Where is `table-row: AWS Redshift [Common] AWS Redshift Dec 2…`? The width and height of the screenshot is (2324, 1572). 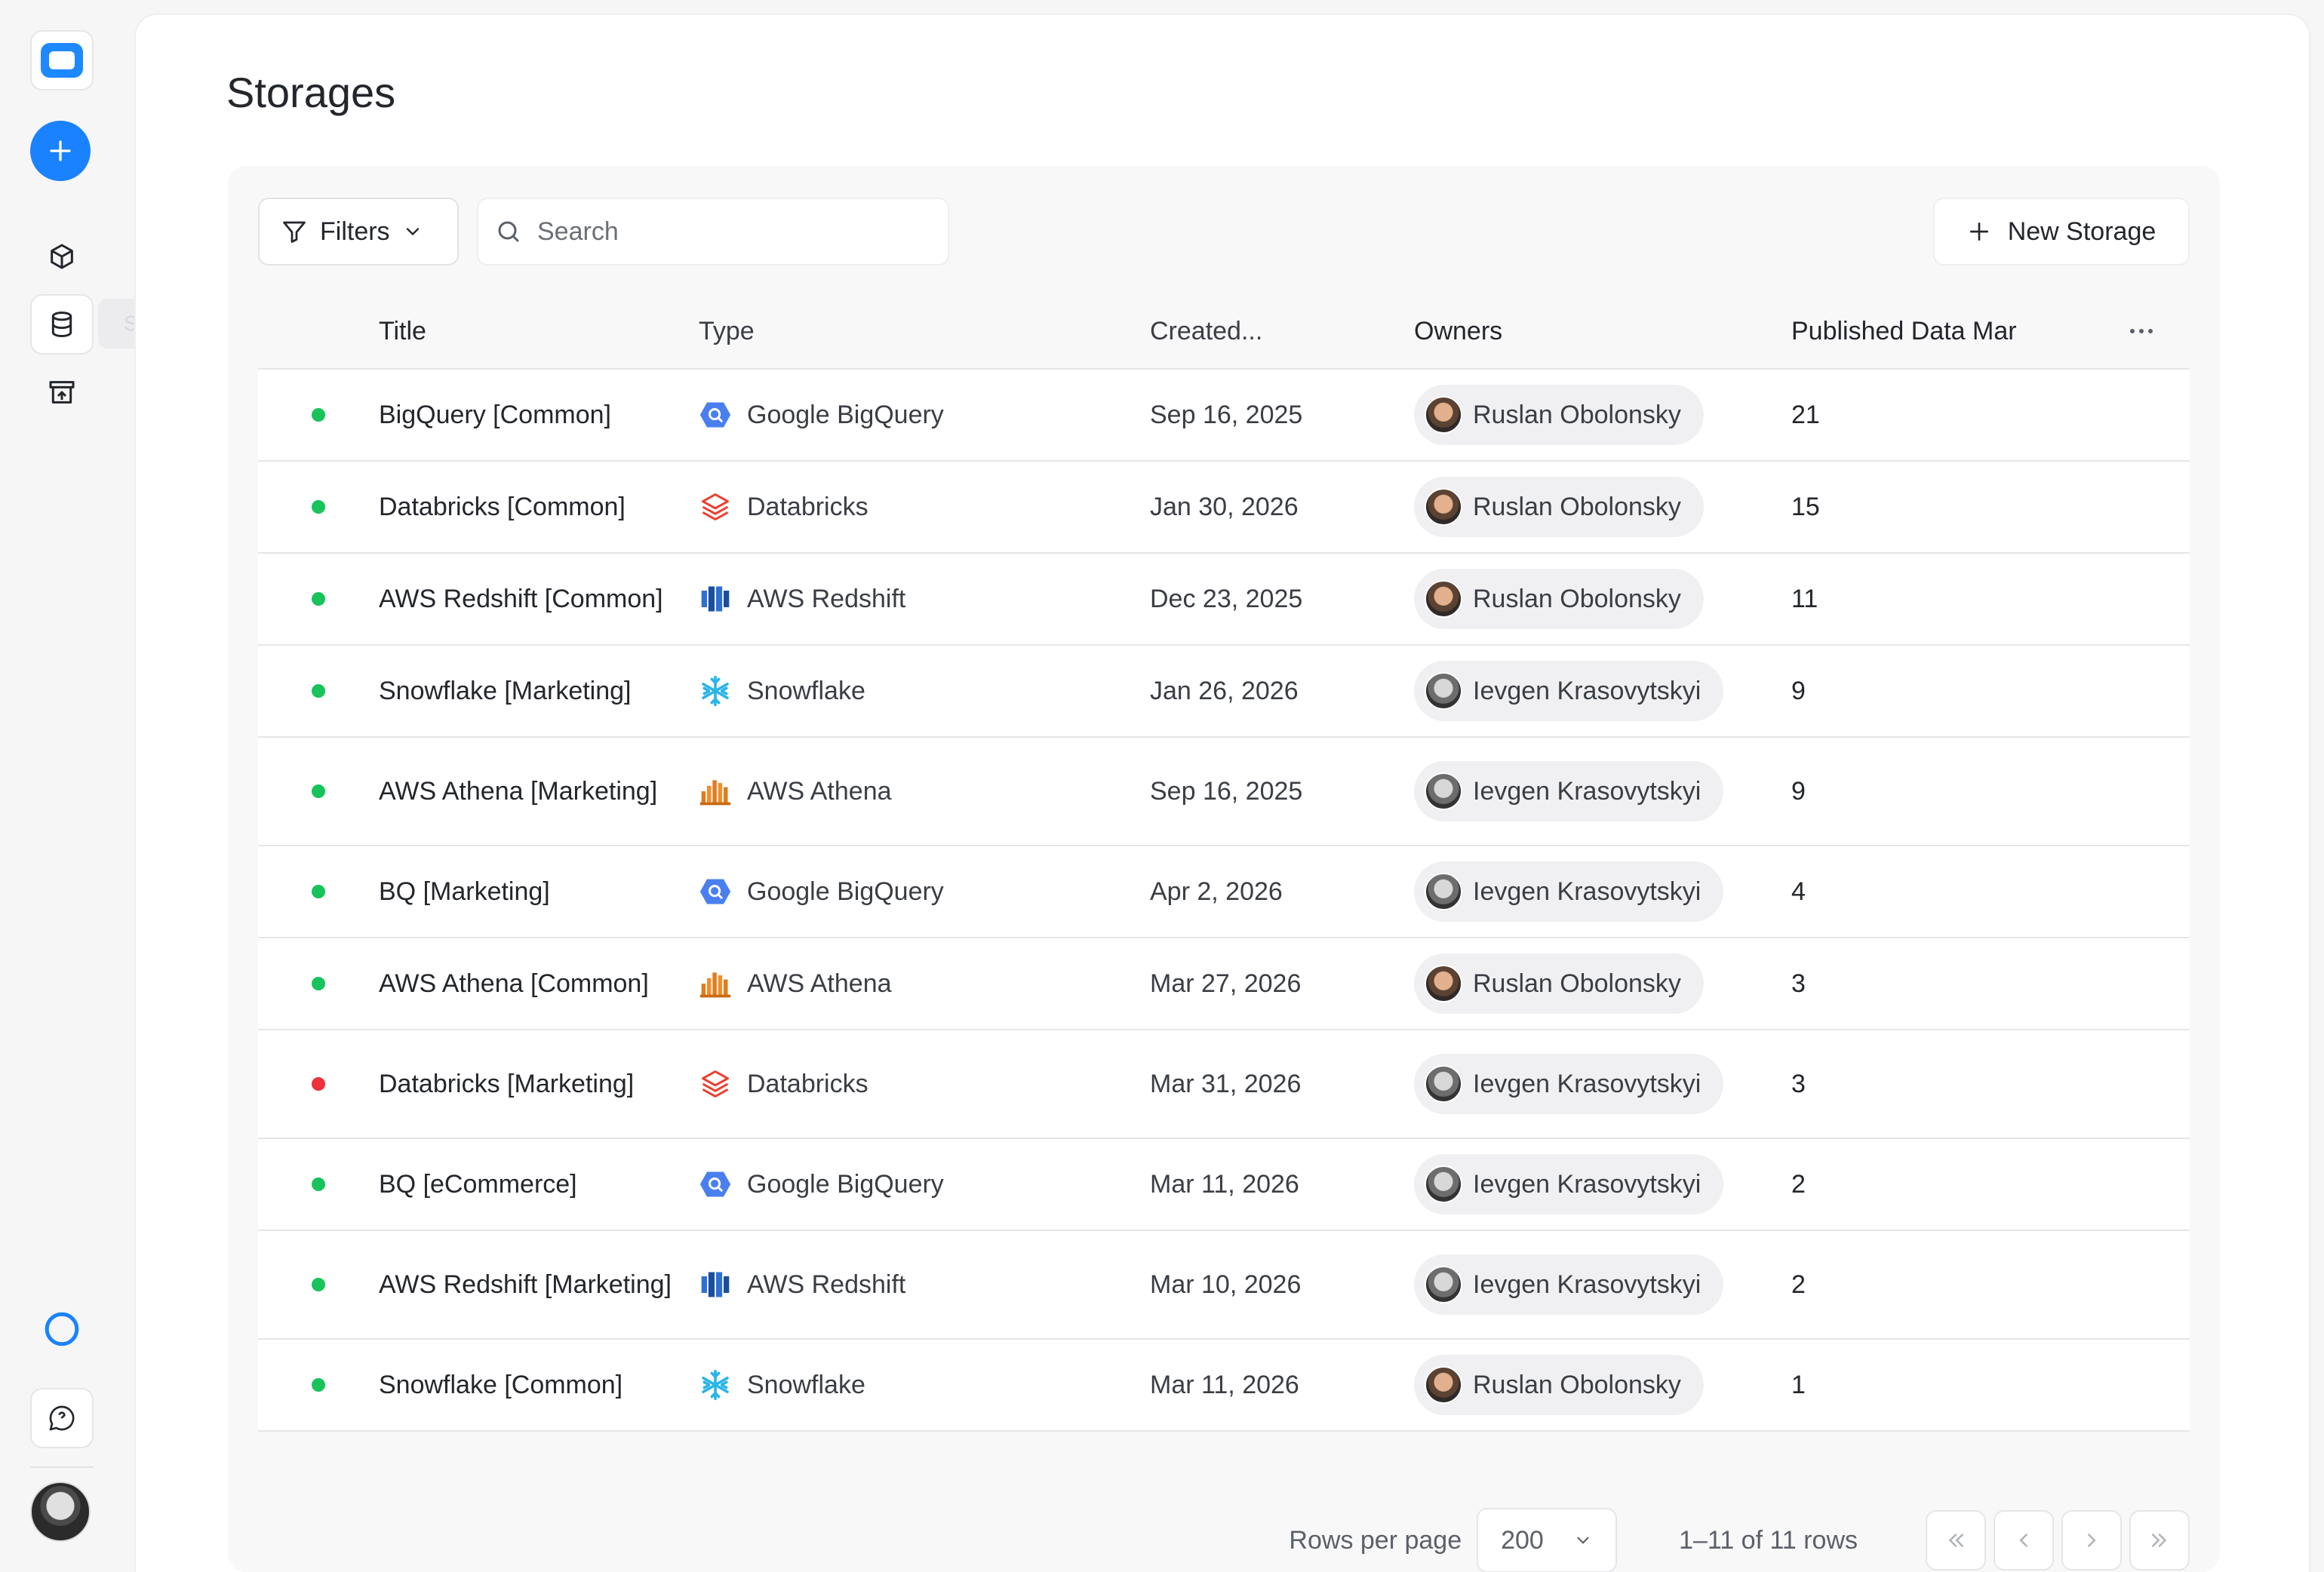
table-row: AWS Redshift [Common] AWS Redshift Dec 2… is located at coordinates (1224, 600).